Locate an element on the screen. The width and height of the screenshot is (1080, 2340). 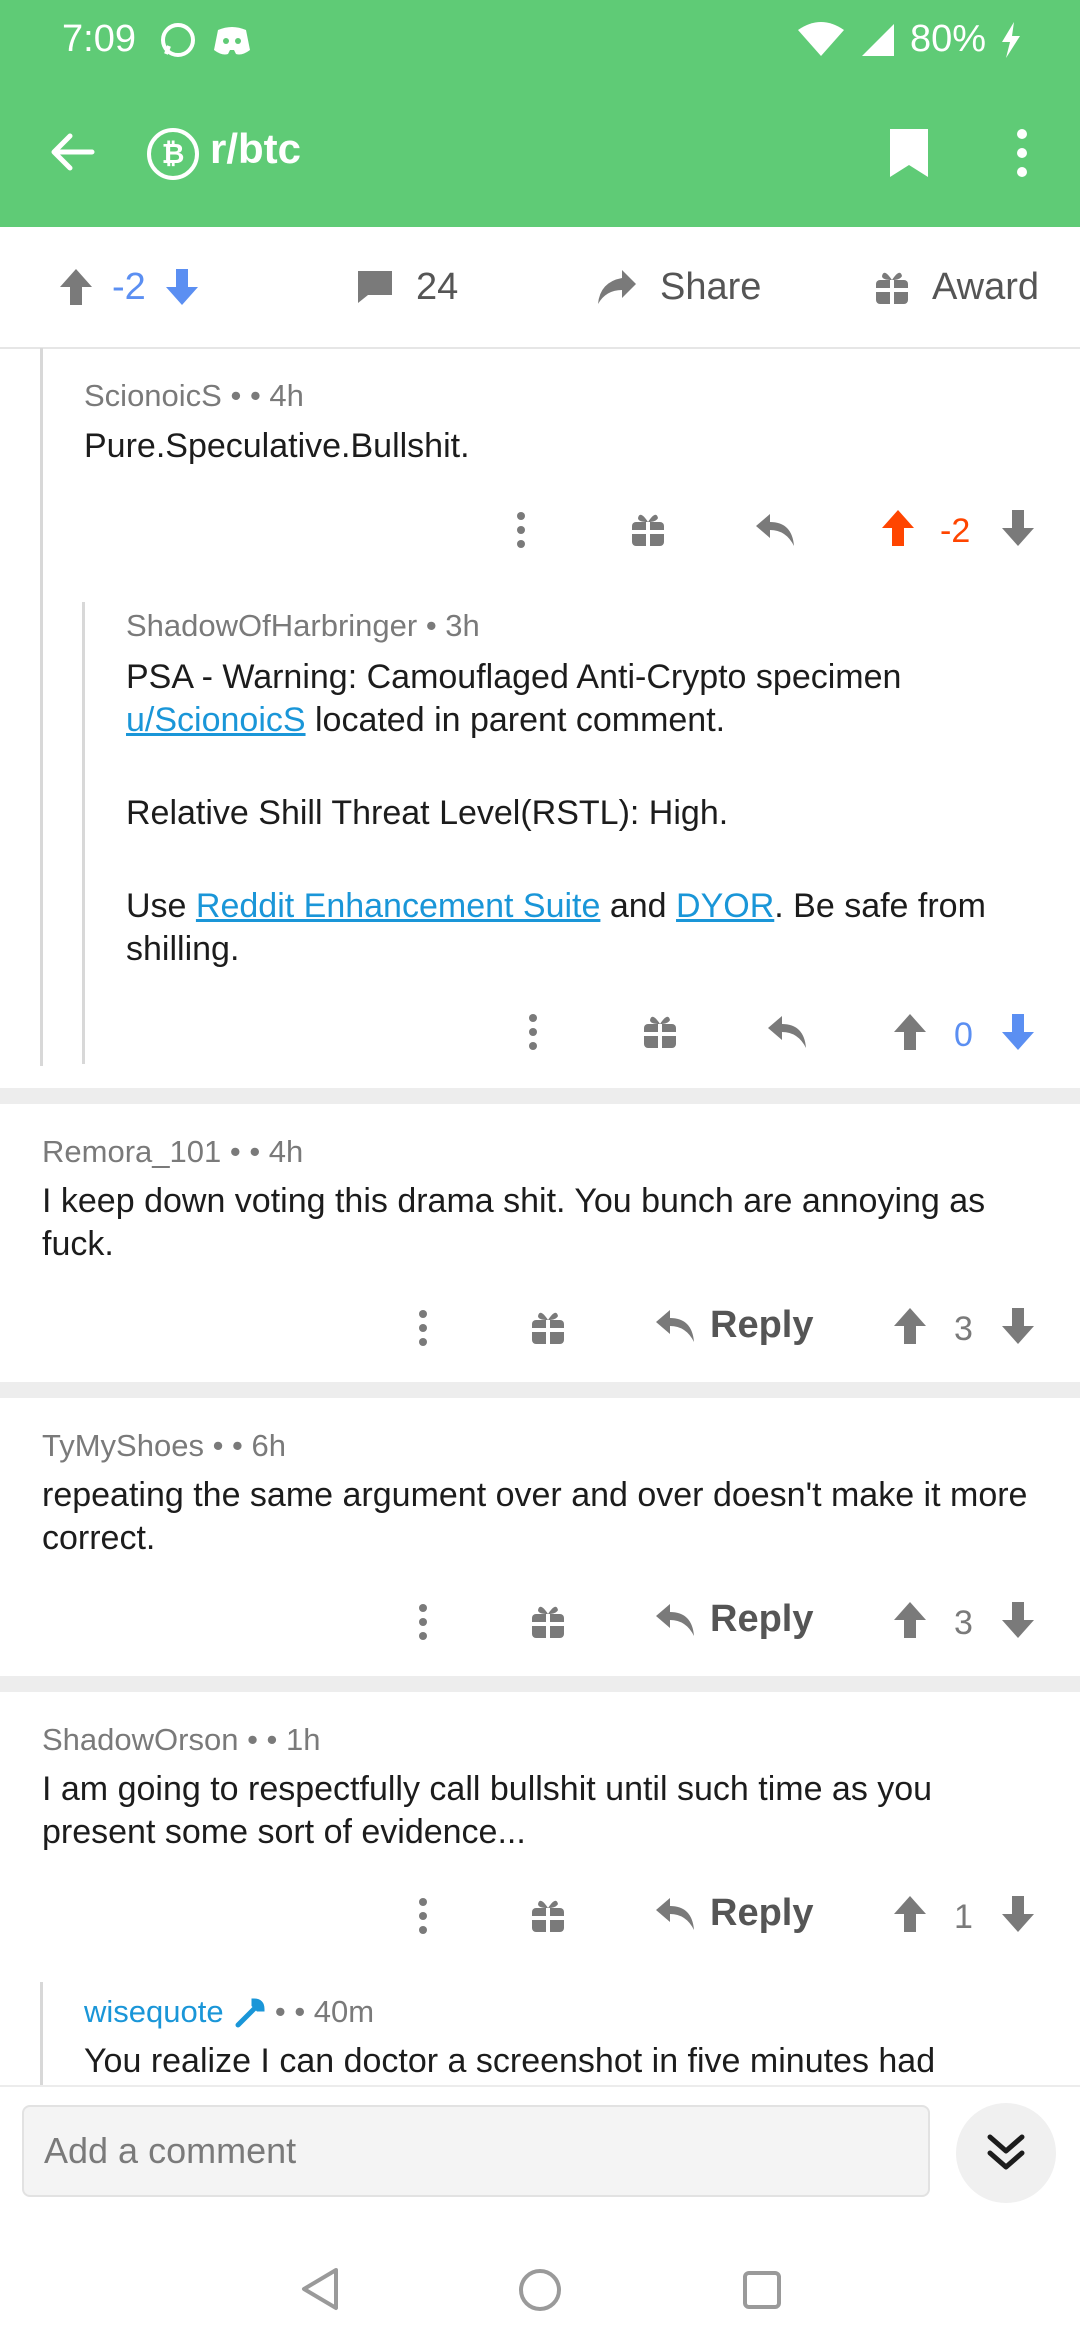
comment-meta: Remora_101 • • 4h is located at coordinates (173, 1151).